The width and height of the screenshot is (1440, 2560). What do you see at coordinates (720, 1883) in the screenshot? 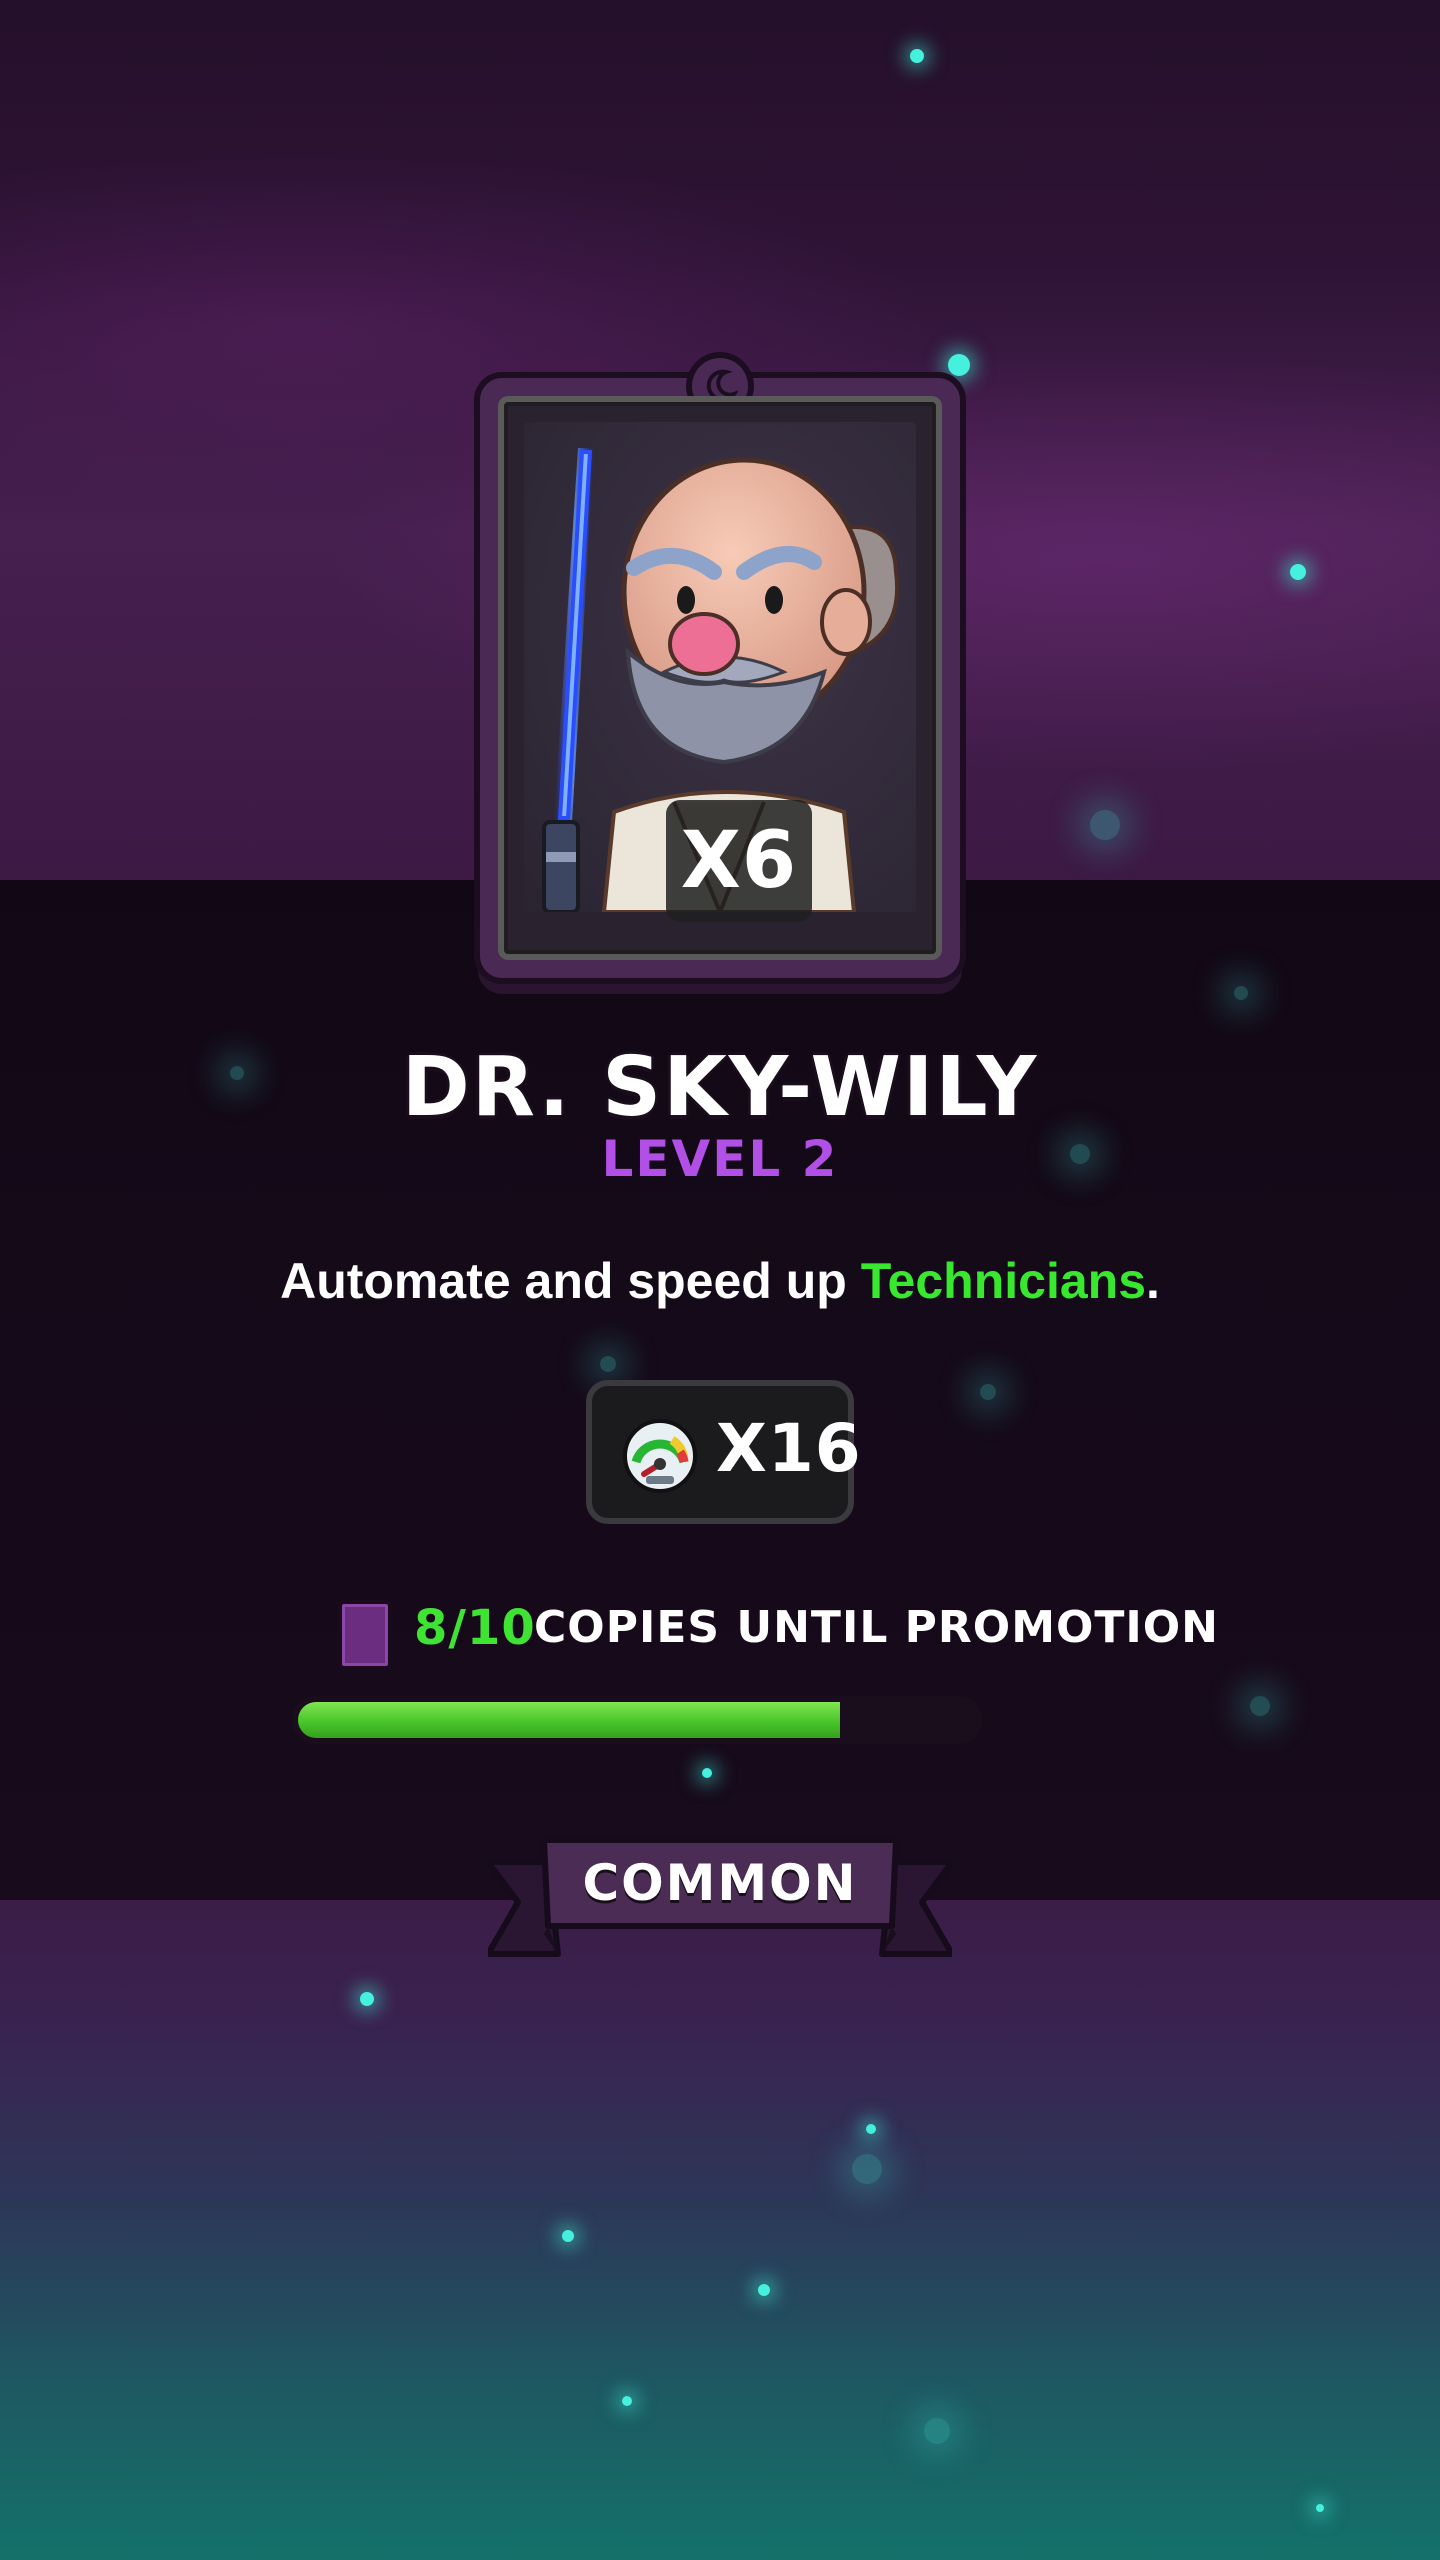
I see `rarity-label: COMMON` at bounding box center [720, 1883].